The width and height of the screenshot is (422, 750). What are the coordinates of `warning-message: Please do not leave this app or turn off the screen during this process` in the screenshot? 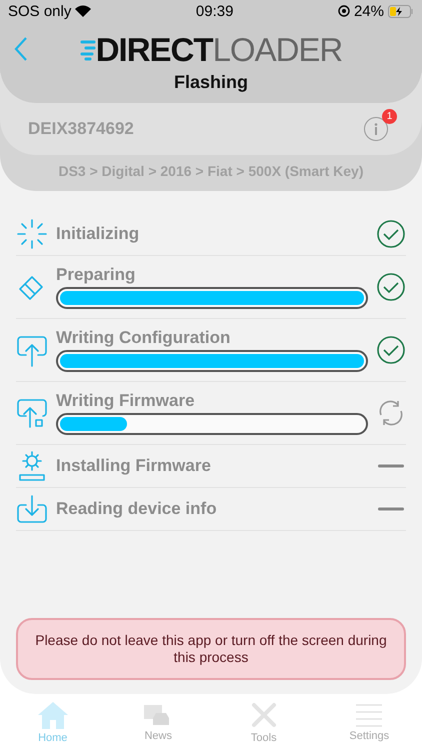 It's located at (211, 649).